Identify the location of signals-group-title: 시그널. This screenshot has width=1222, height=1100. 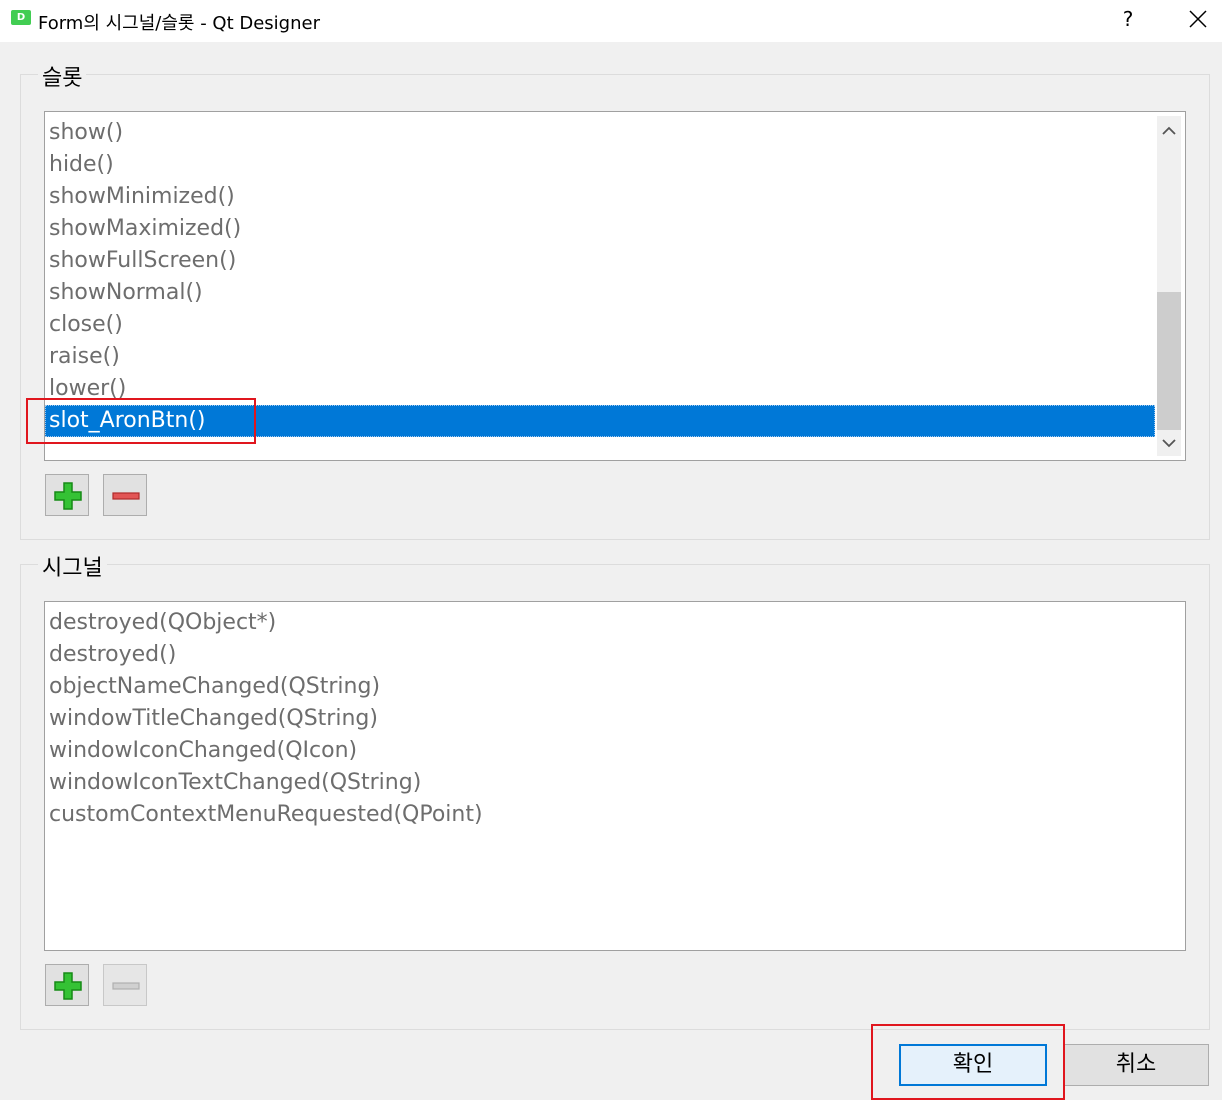
(72, 566).